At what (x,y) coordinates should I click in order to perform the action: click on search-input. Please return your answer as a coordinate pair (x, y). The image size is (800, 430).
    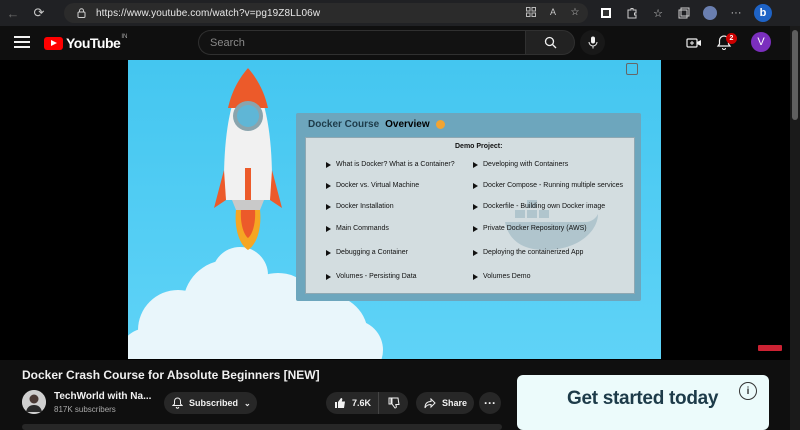
    Looking at the image, I should click on (361, 42).